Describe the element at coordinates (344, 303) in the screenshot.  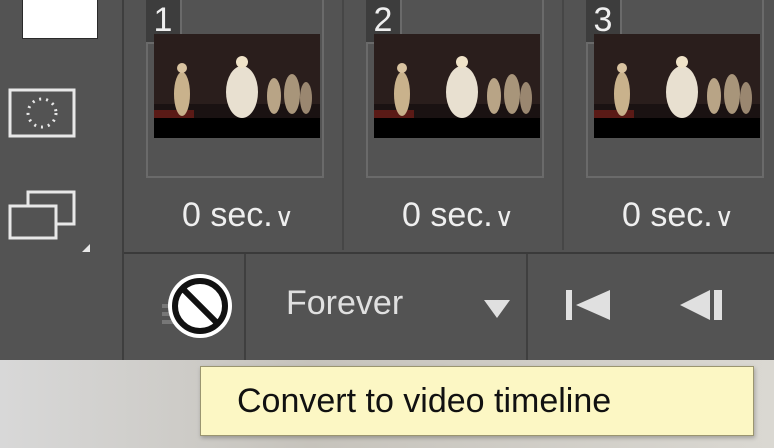
I see `loop-options-dropdown: Forever` at that location.